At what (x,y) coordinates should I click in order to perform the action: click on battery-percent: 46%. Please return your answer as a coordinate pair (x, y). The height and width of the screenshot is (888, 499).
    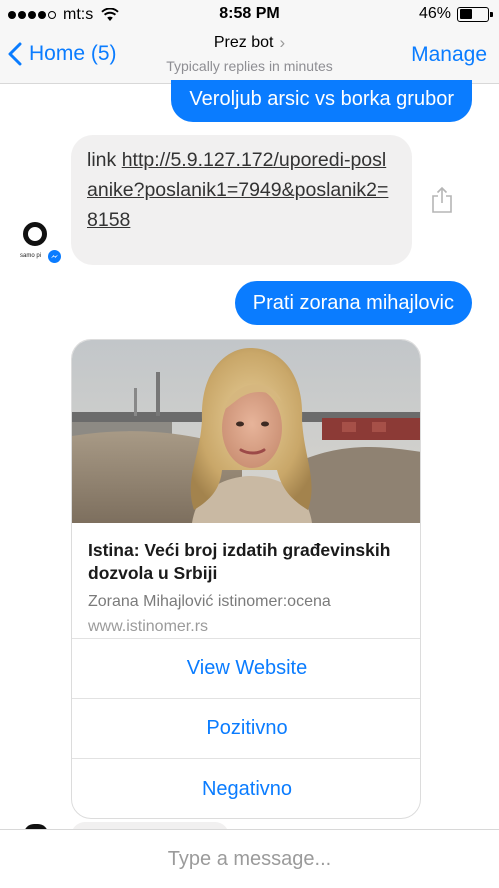
    Looking at the image, I should click on (434, 13).